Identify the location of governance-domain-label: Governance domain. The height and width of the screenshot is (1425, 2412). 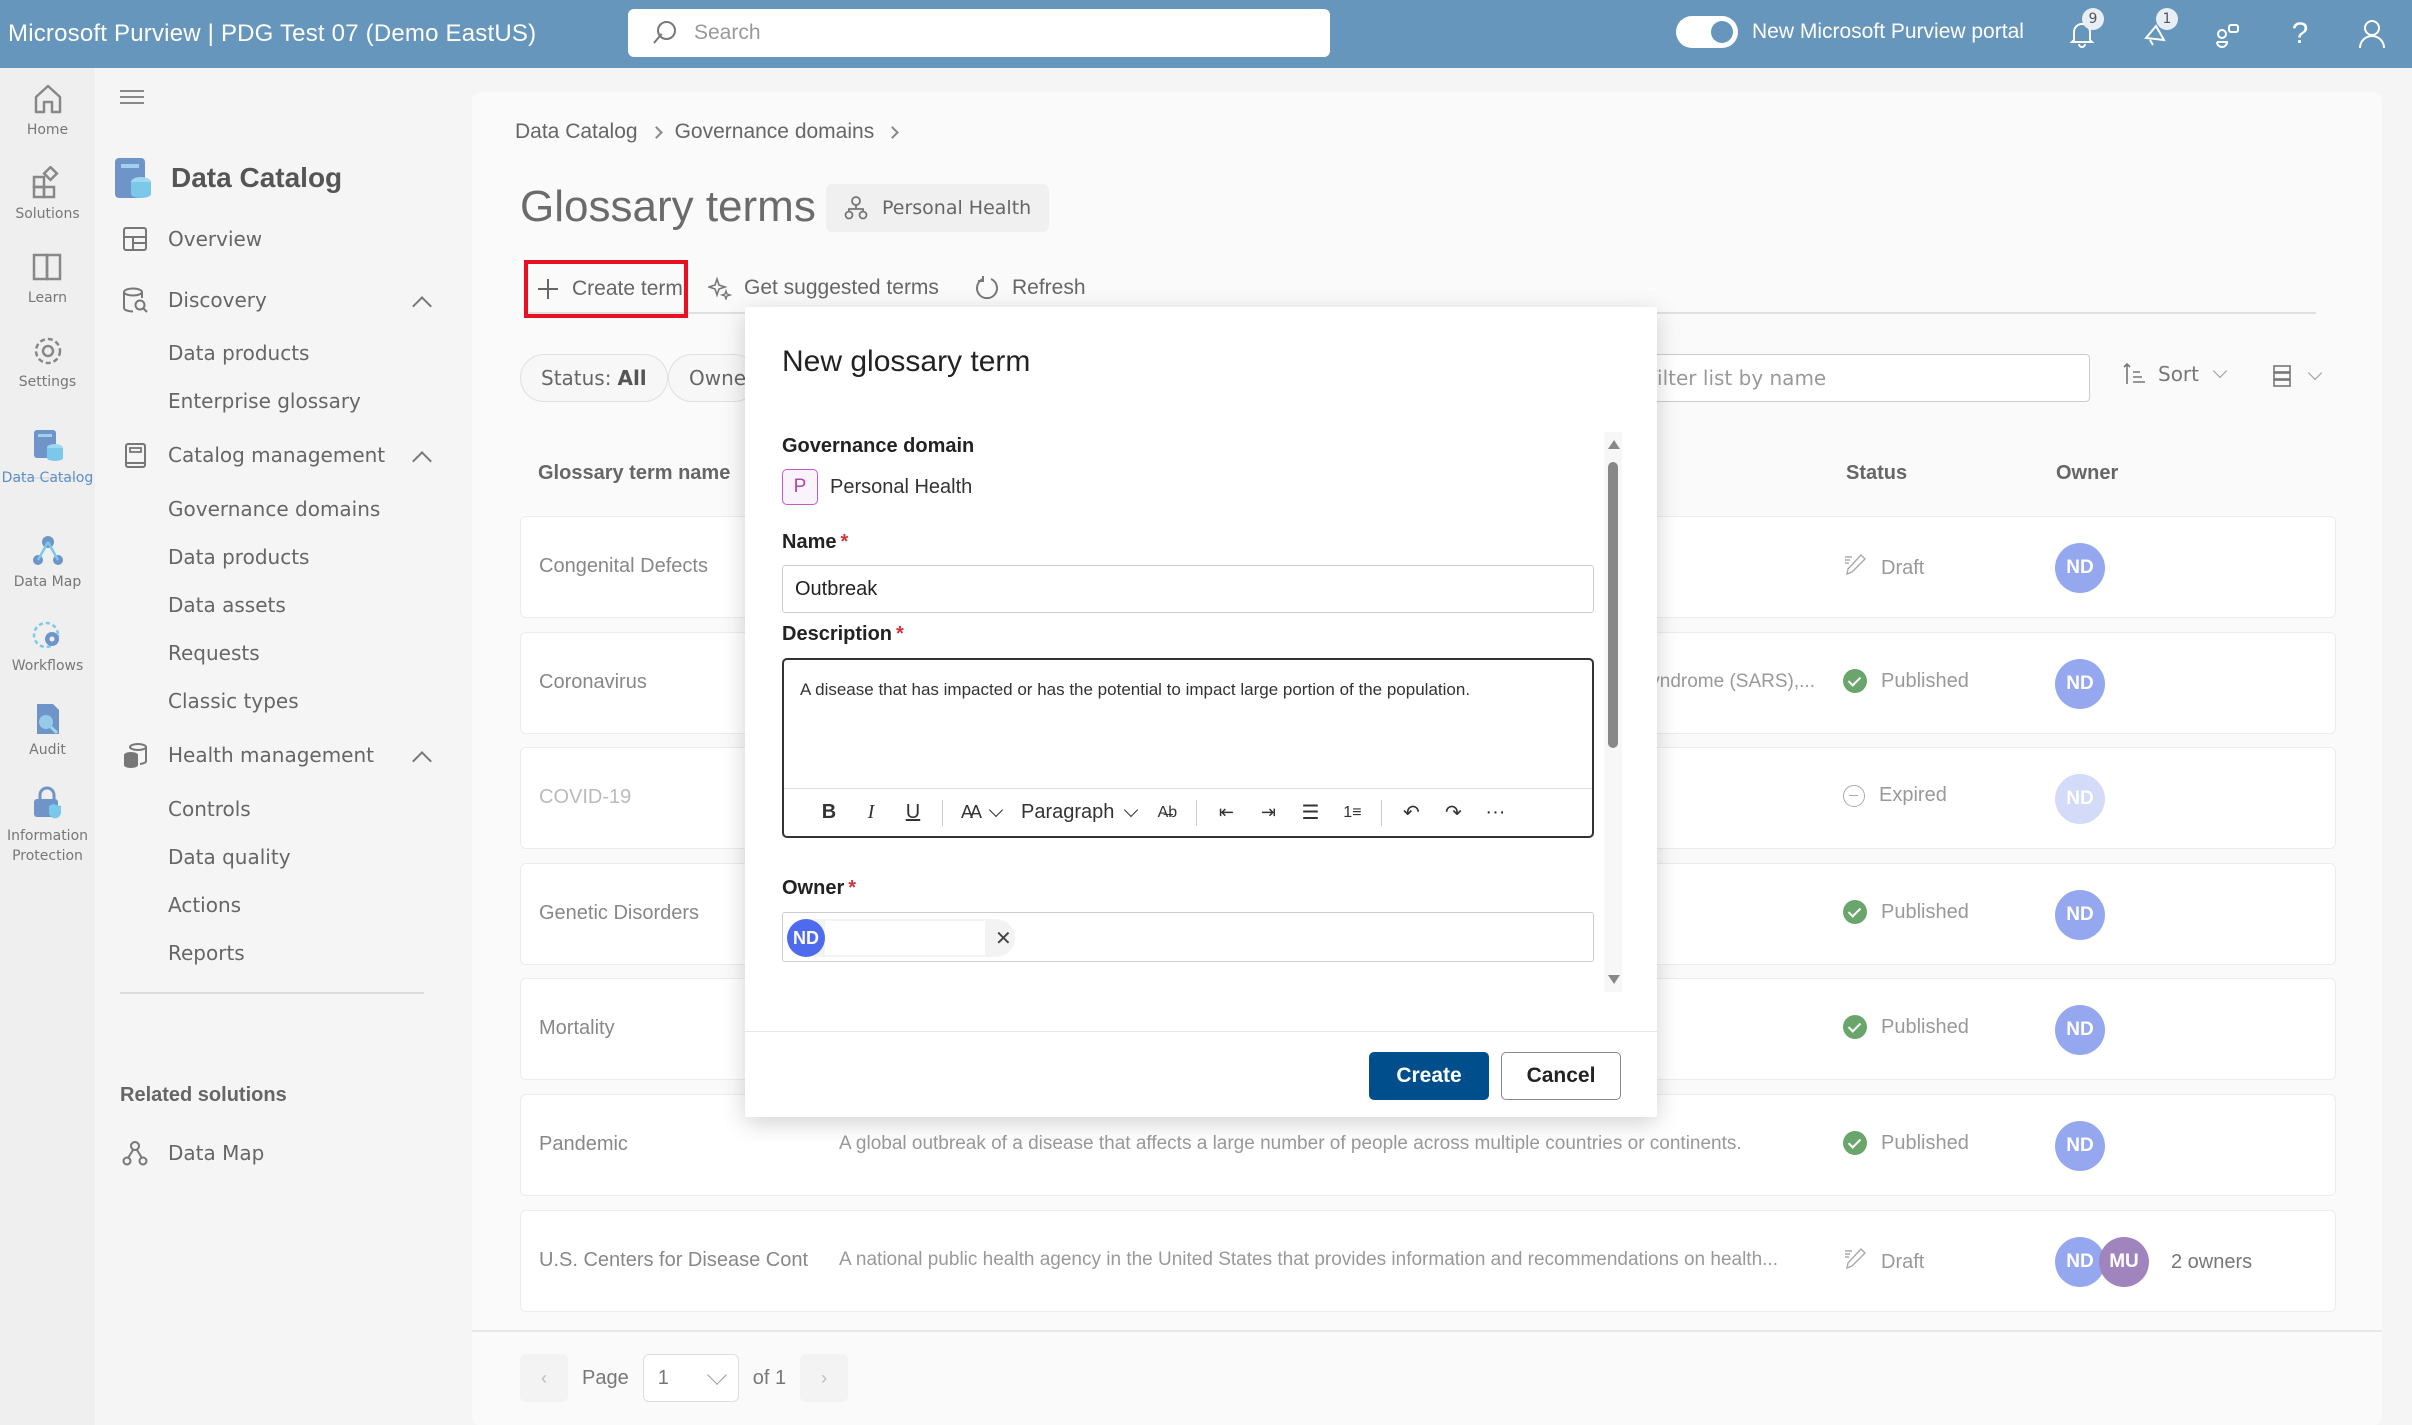
(878, 446).